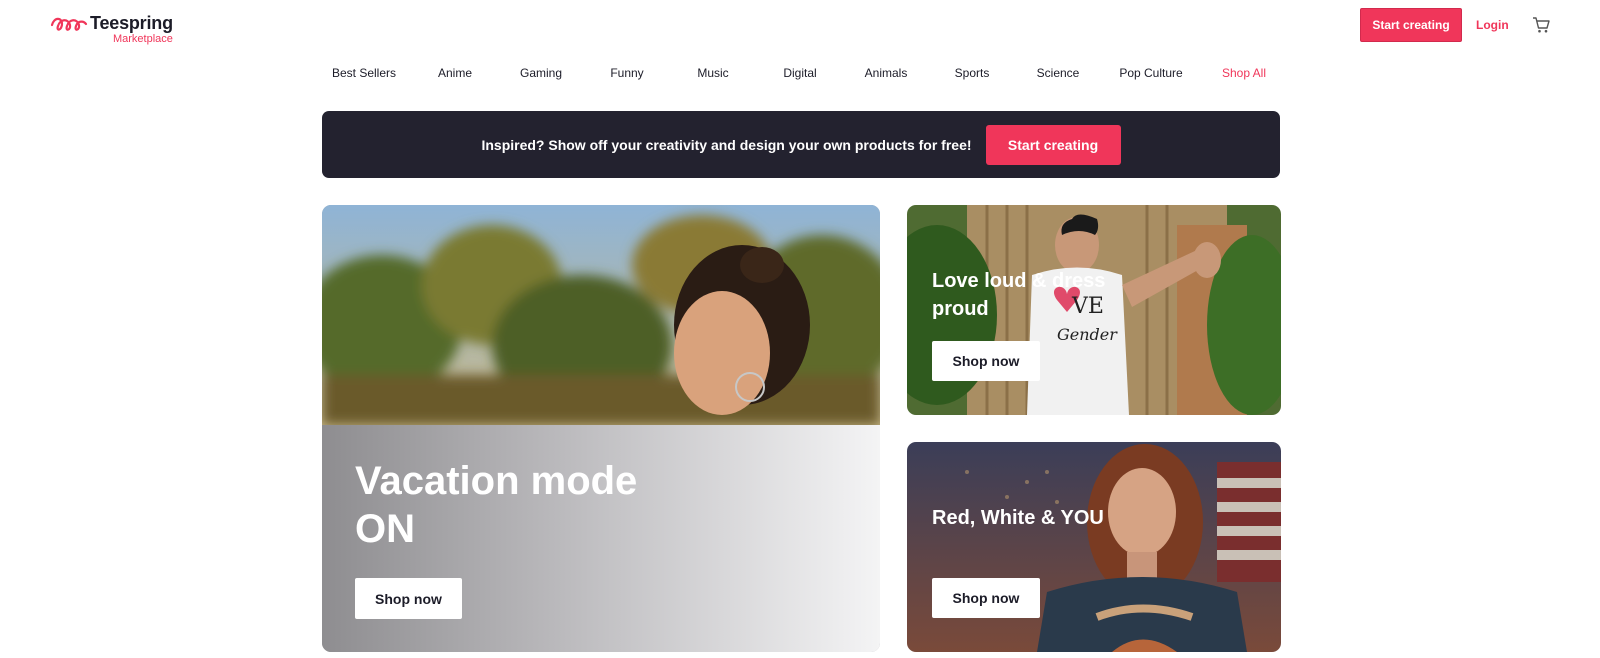  Describe the element at coordinates (1492, 25) in the screenshot. I see `login-link: Login` at that location.